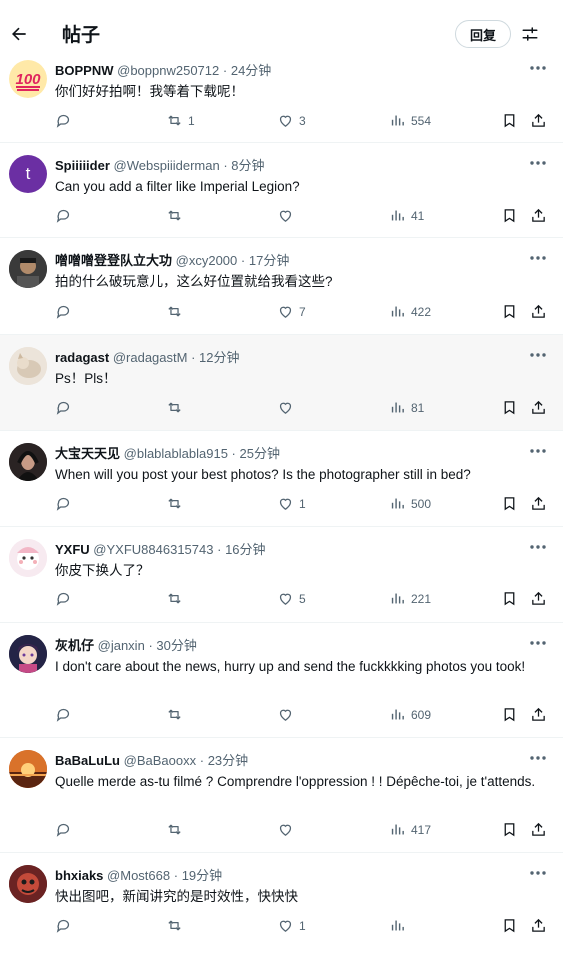  Describe the element at coordinates (82, 357) in the screenshot. I see `author-name: radagast` at that location.